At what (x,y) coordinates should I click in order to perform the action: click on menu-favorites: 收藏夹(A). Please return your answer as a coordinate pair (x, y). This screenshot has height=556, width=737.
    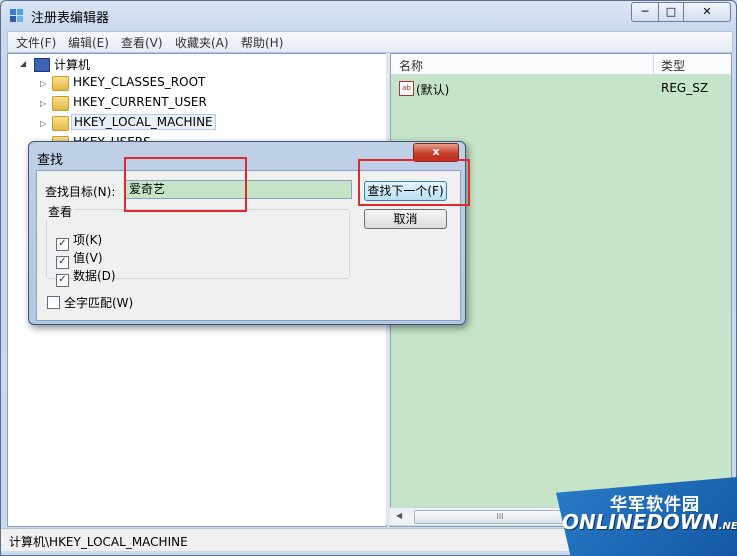
    Looking at the image, I should click on (202, 42).